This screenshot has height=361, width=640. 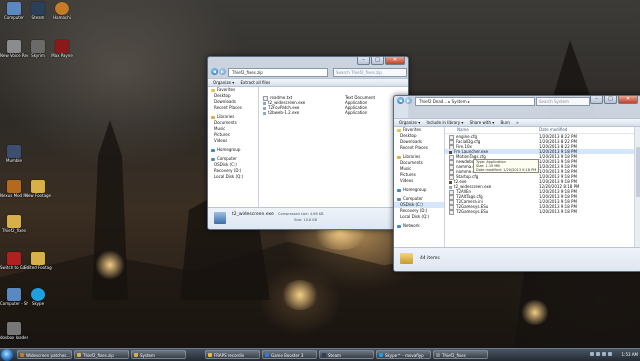 I want to click on nav-network: Network, so click(x=419, y=226).